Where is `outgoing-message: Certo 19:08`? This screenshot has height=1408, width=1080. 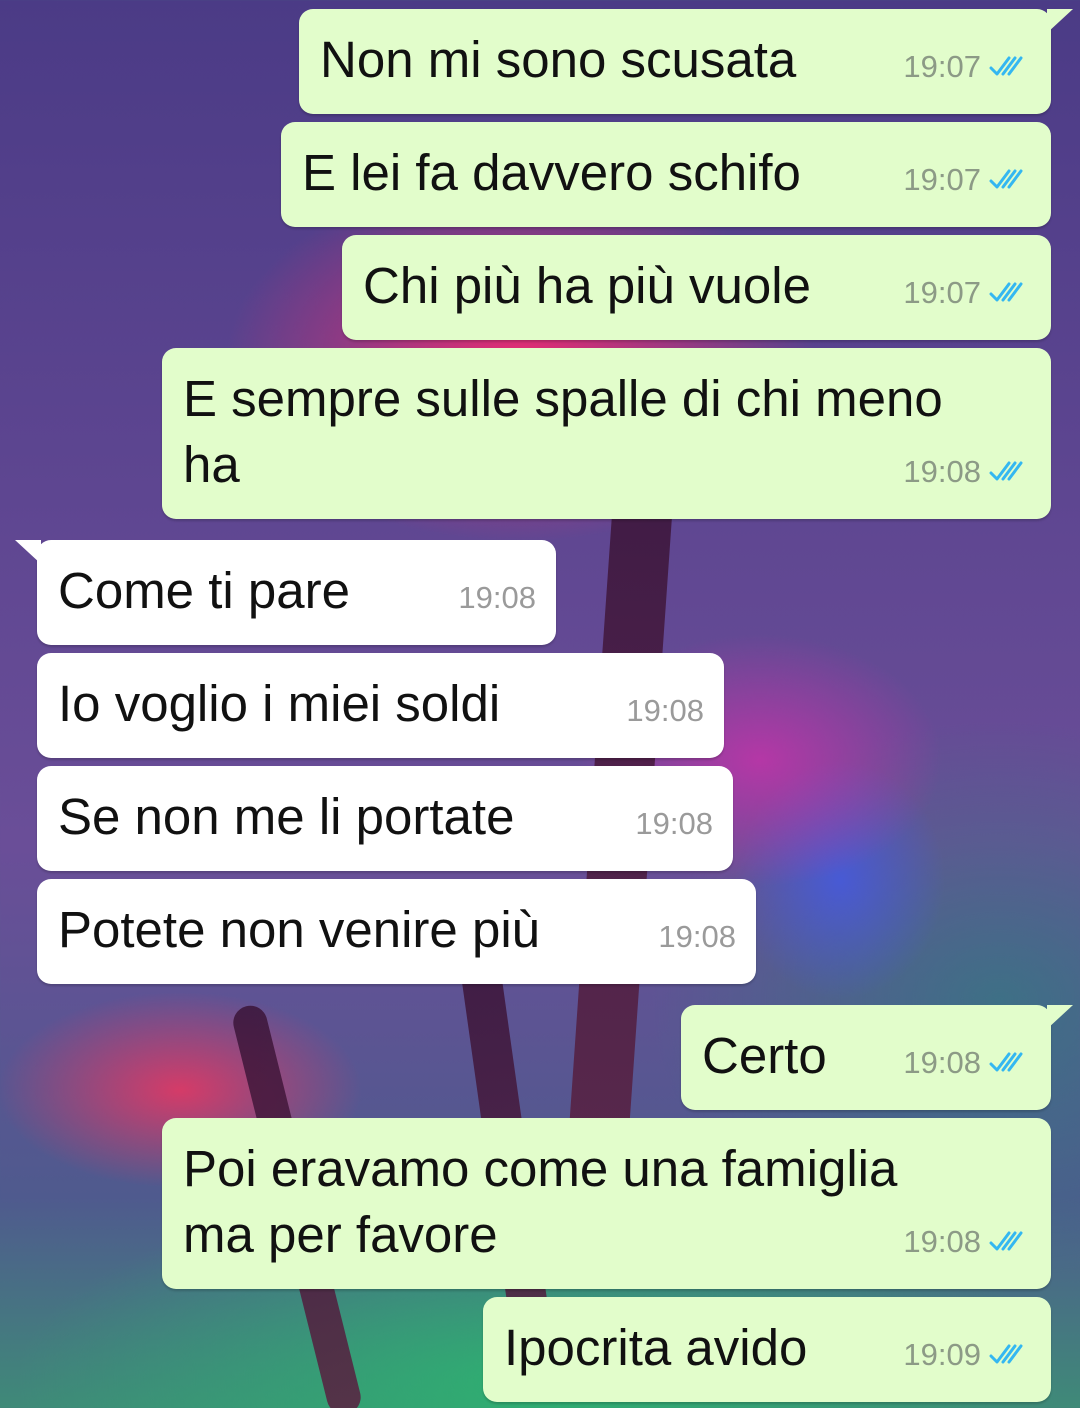 outgoing-message: Certo 19:08 is located at coordinates (877, 1057).